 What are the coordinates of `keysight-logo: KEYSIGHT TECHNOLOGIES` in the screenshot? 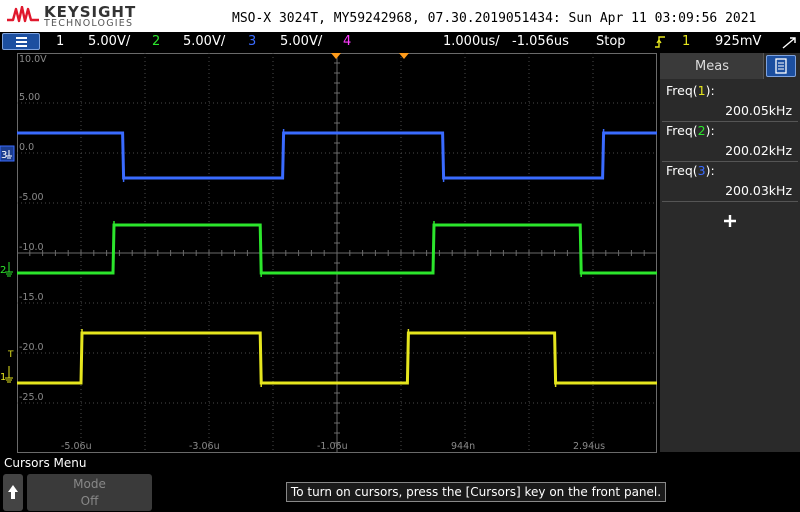 It's located at (69, 16).